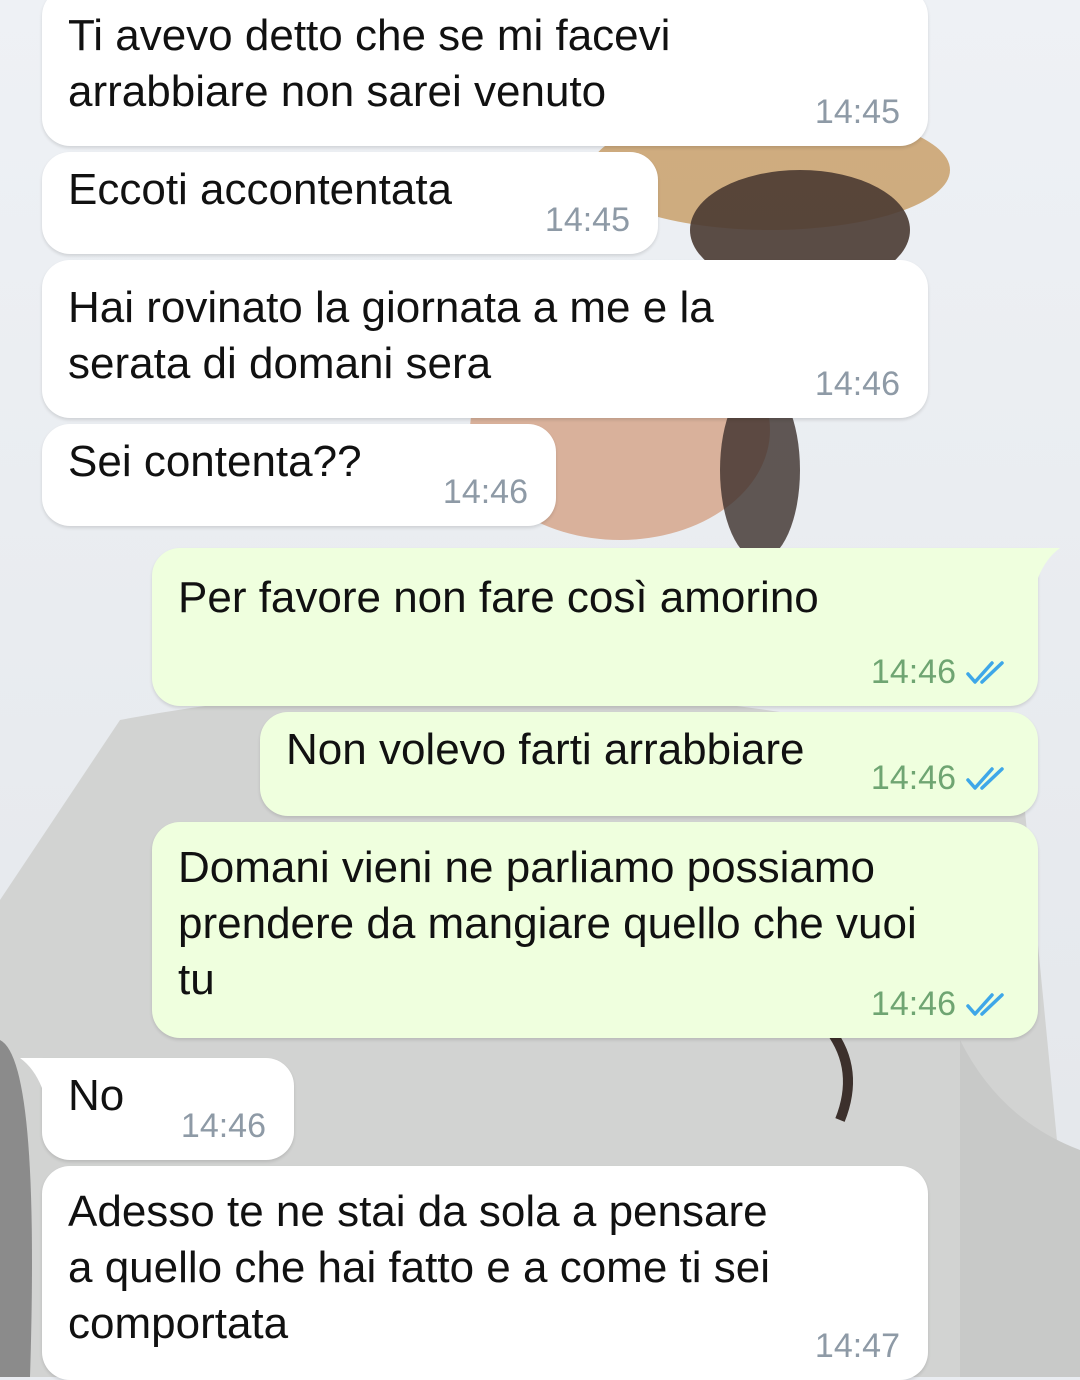  Describe the element at coordinates (157, 1109) in the screenshot. I see `message-bubble-incoming: No 14:46` at that location.